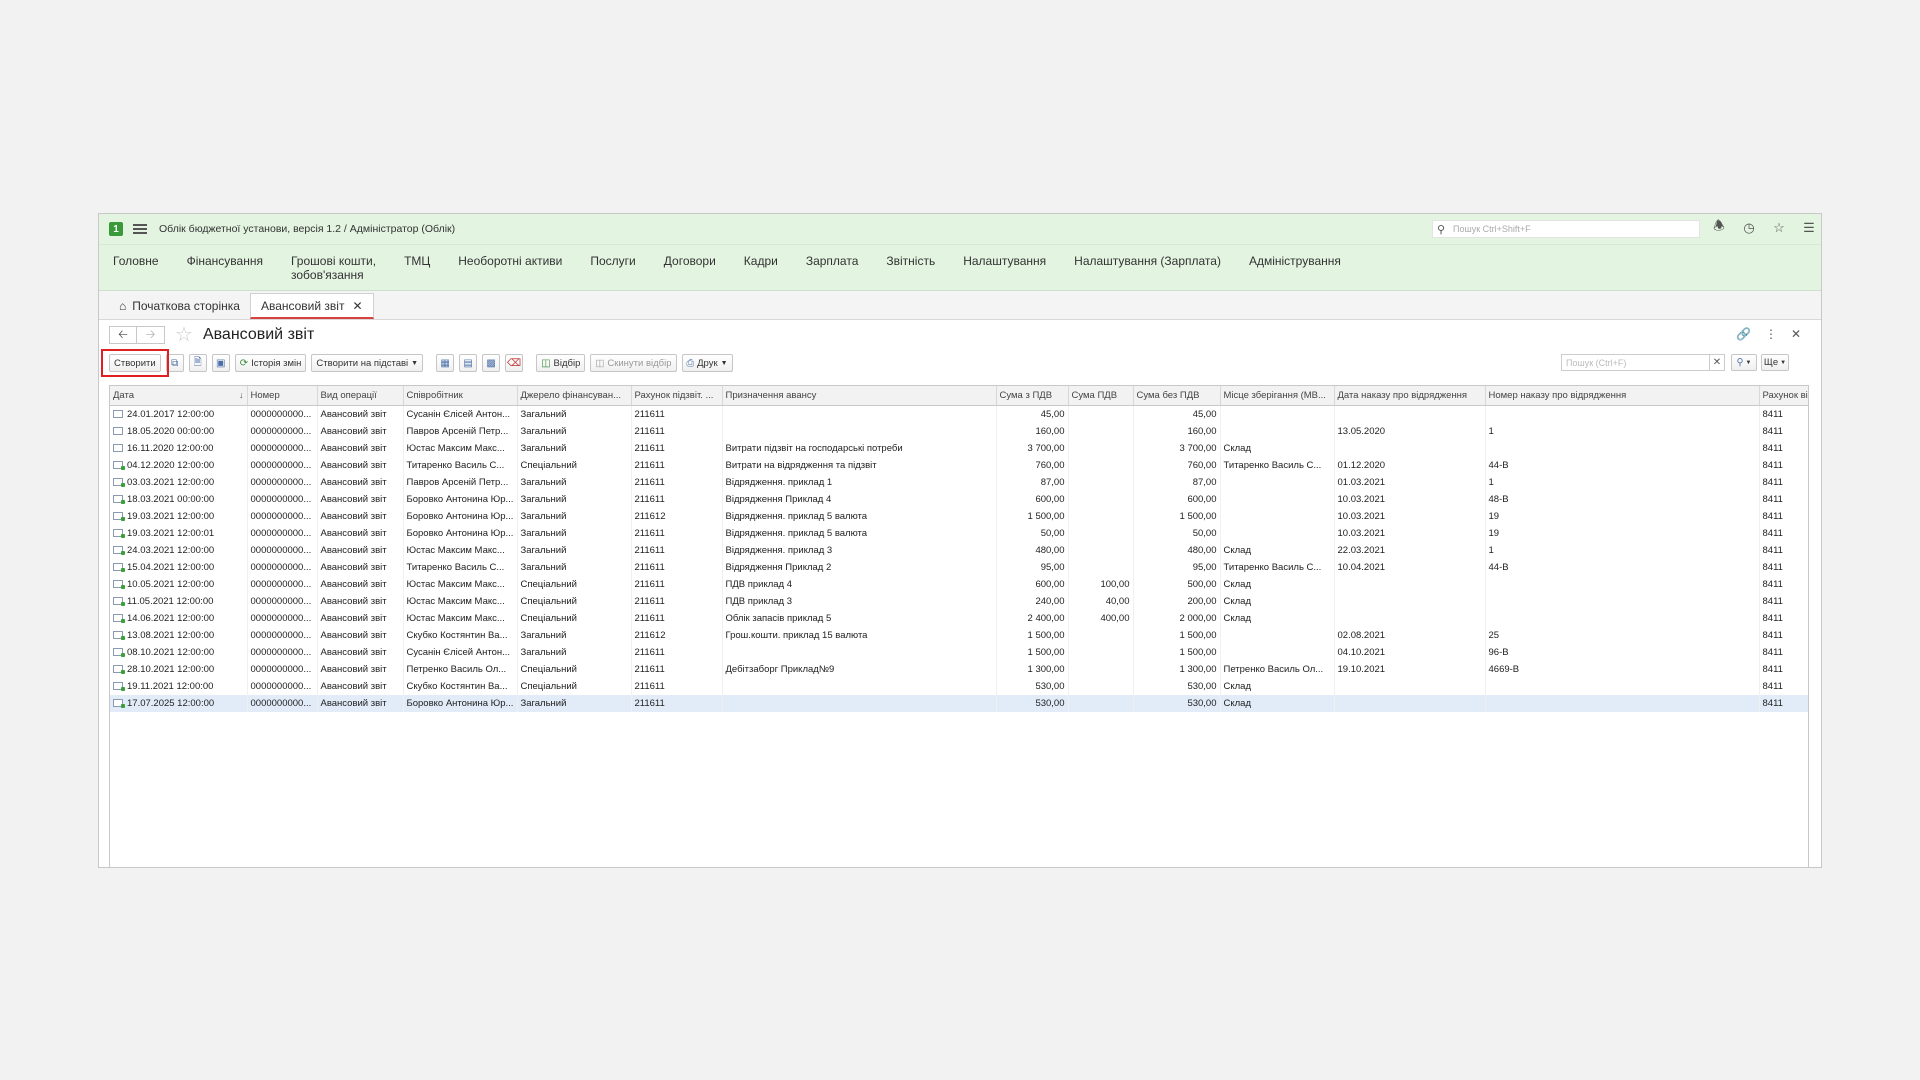  I want to click on tab-advance-report: Авансовий звіт ✕, so click(311, 306).